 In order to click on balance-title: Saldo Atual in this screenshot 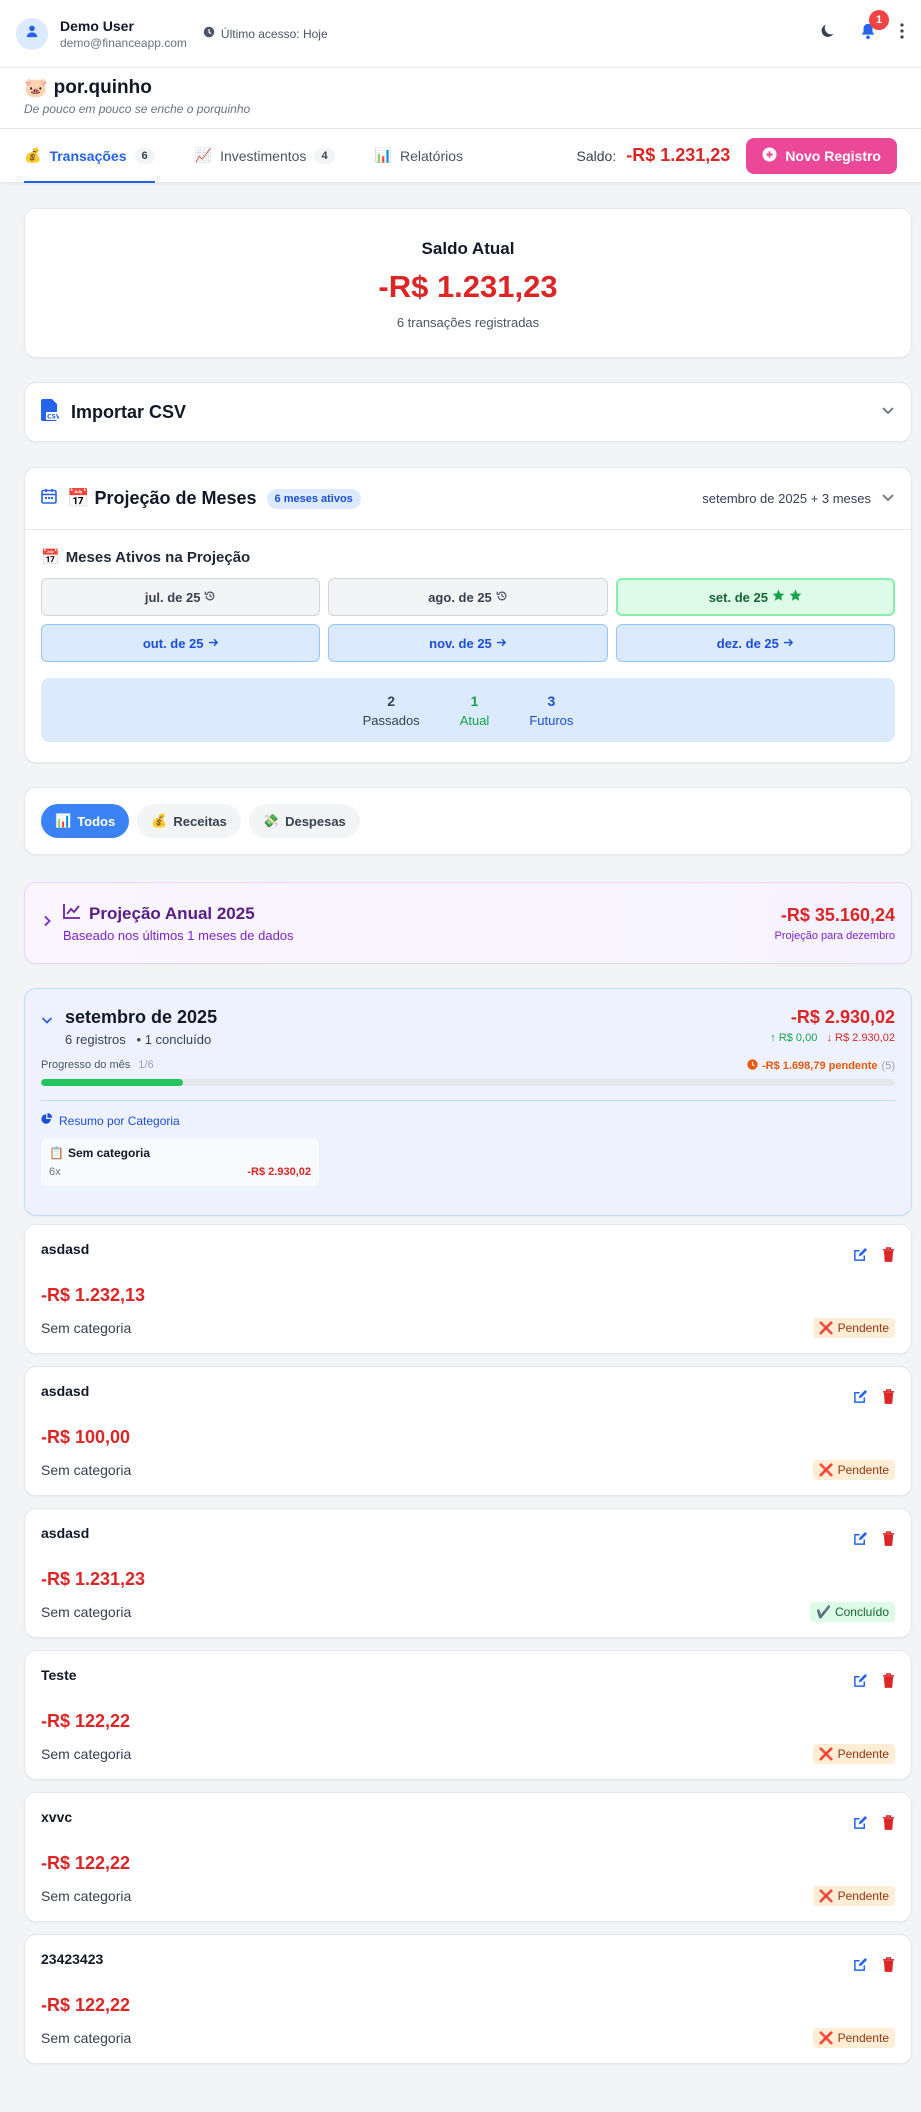, I will do `click(468, 248)`.